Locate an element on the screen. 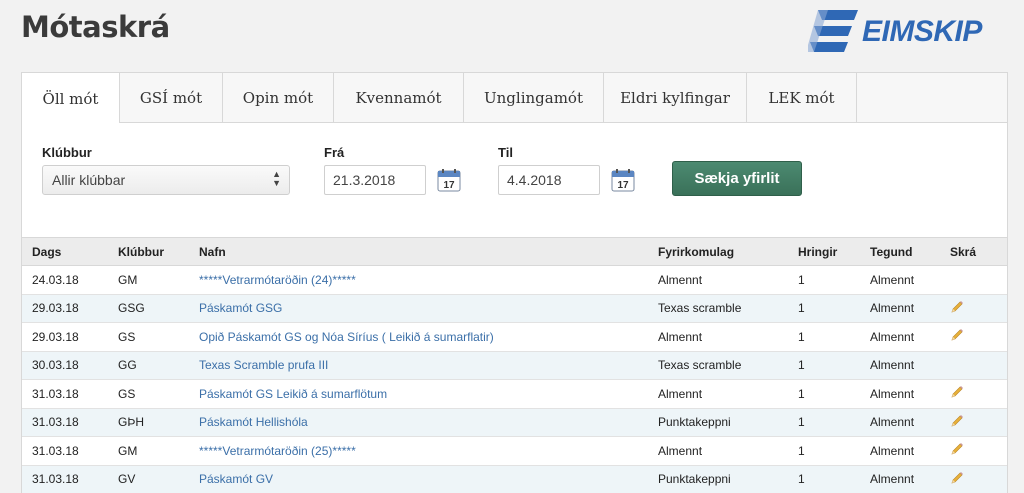 The image size is (1024, 493). fetch-overview-button: Sækja yfirlit is located at coordinates (737, 178).